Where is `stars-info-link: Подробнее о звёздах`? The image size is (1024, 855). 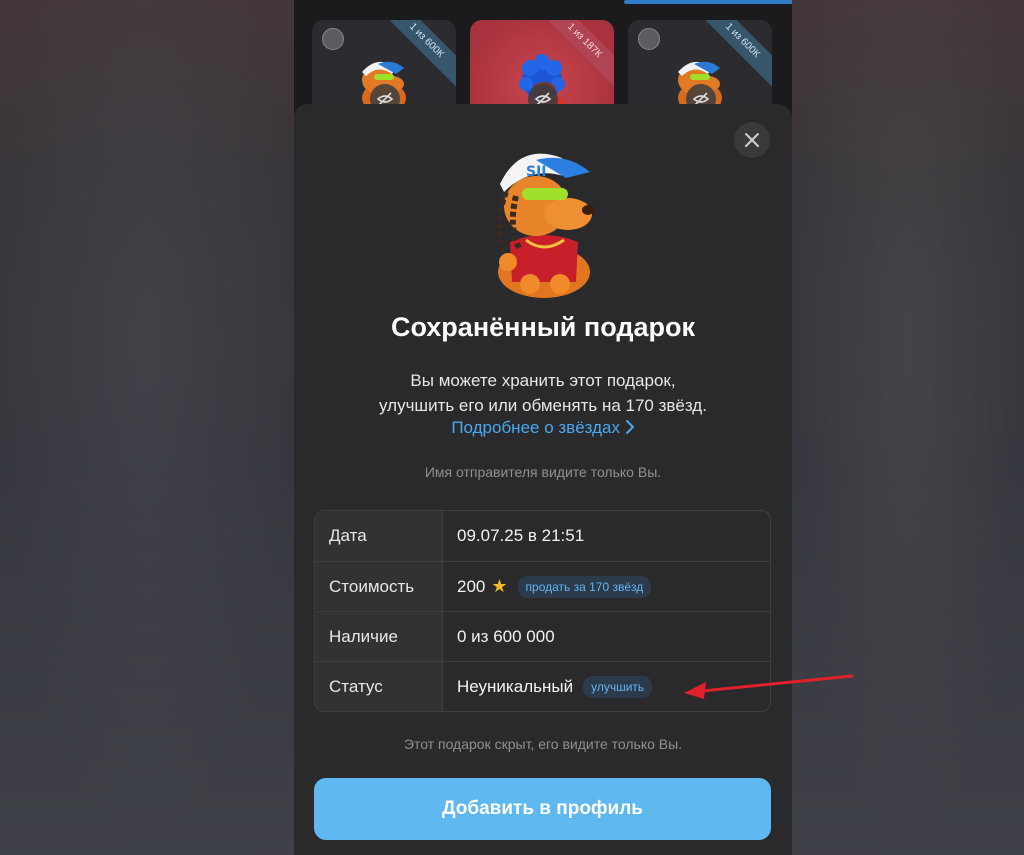
stars-info-link: Подробнее о звёздах is located at coordinates (543, 428).